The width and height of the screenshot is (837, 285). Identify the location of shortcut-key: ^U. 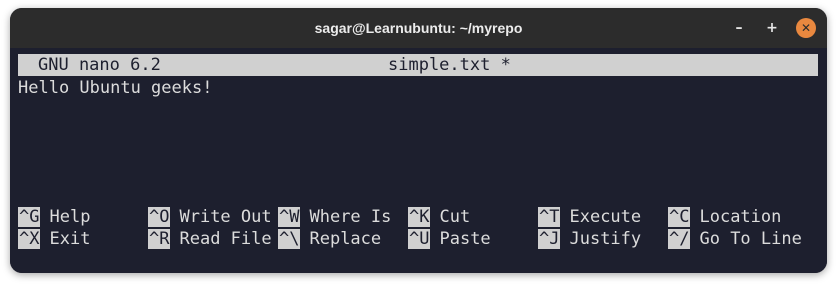
(419, 239).